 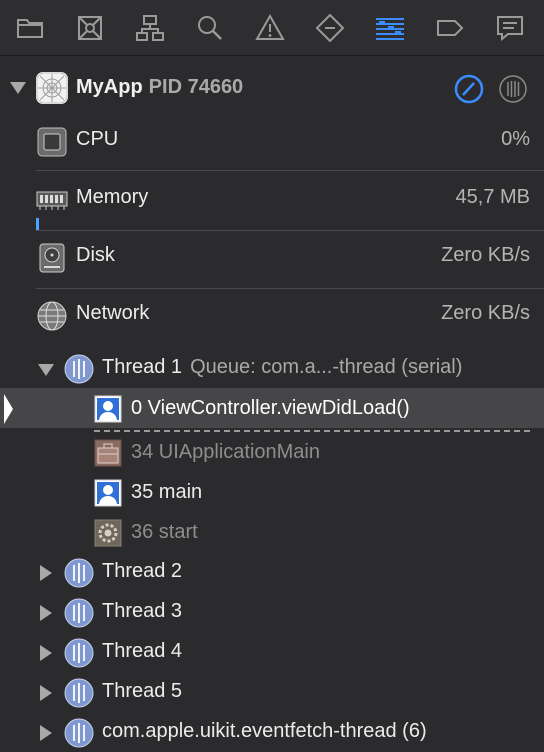 I want to click on navigator-toolbar, so click(x=272, y=28).